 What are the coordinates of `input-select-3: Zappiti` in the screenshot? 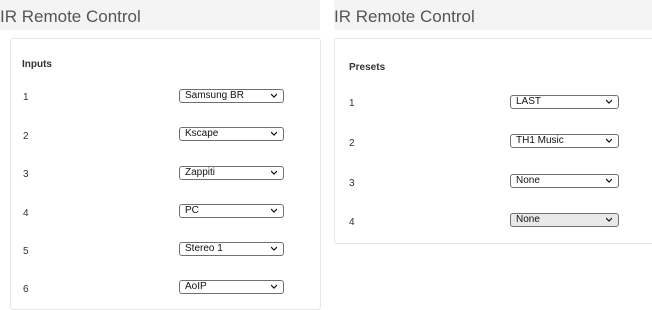 It's located at (231, 173).